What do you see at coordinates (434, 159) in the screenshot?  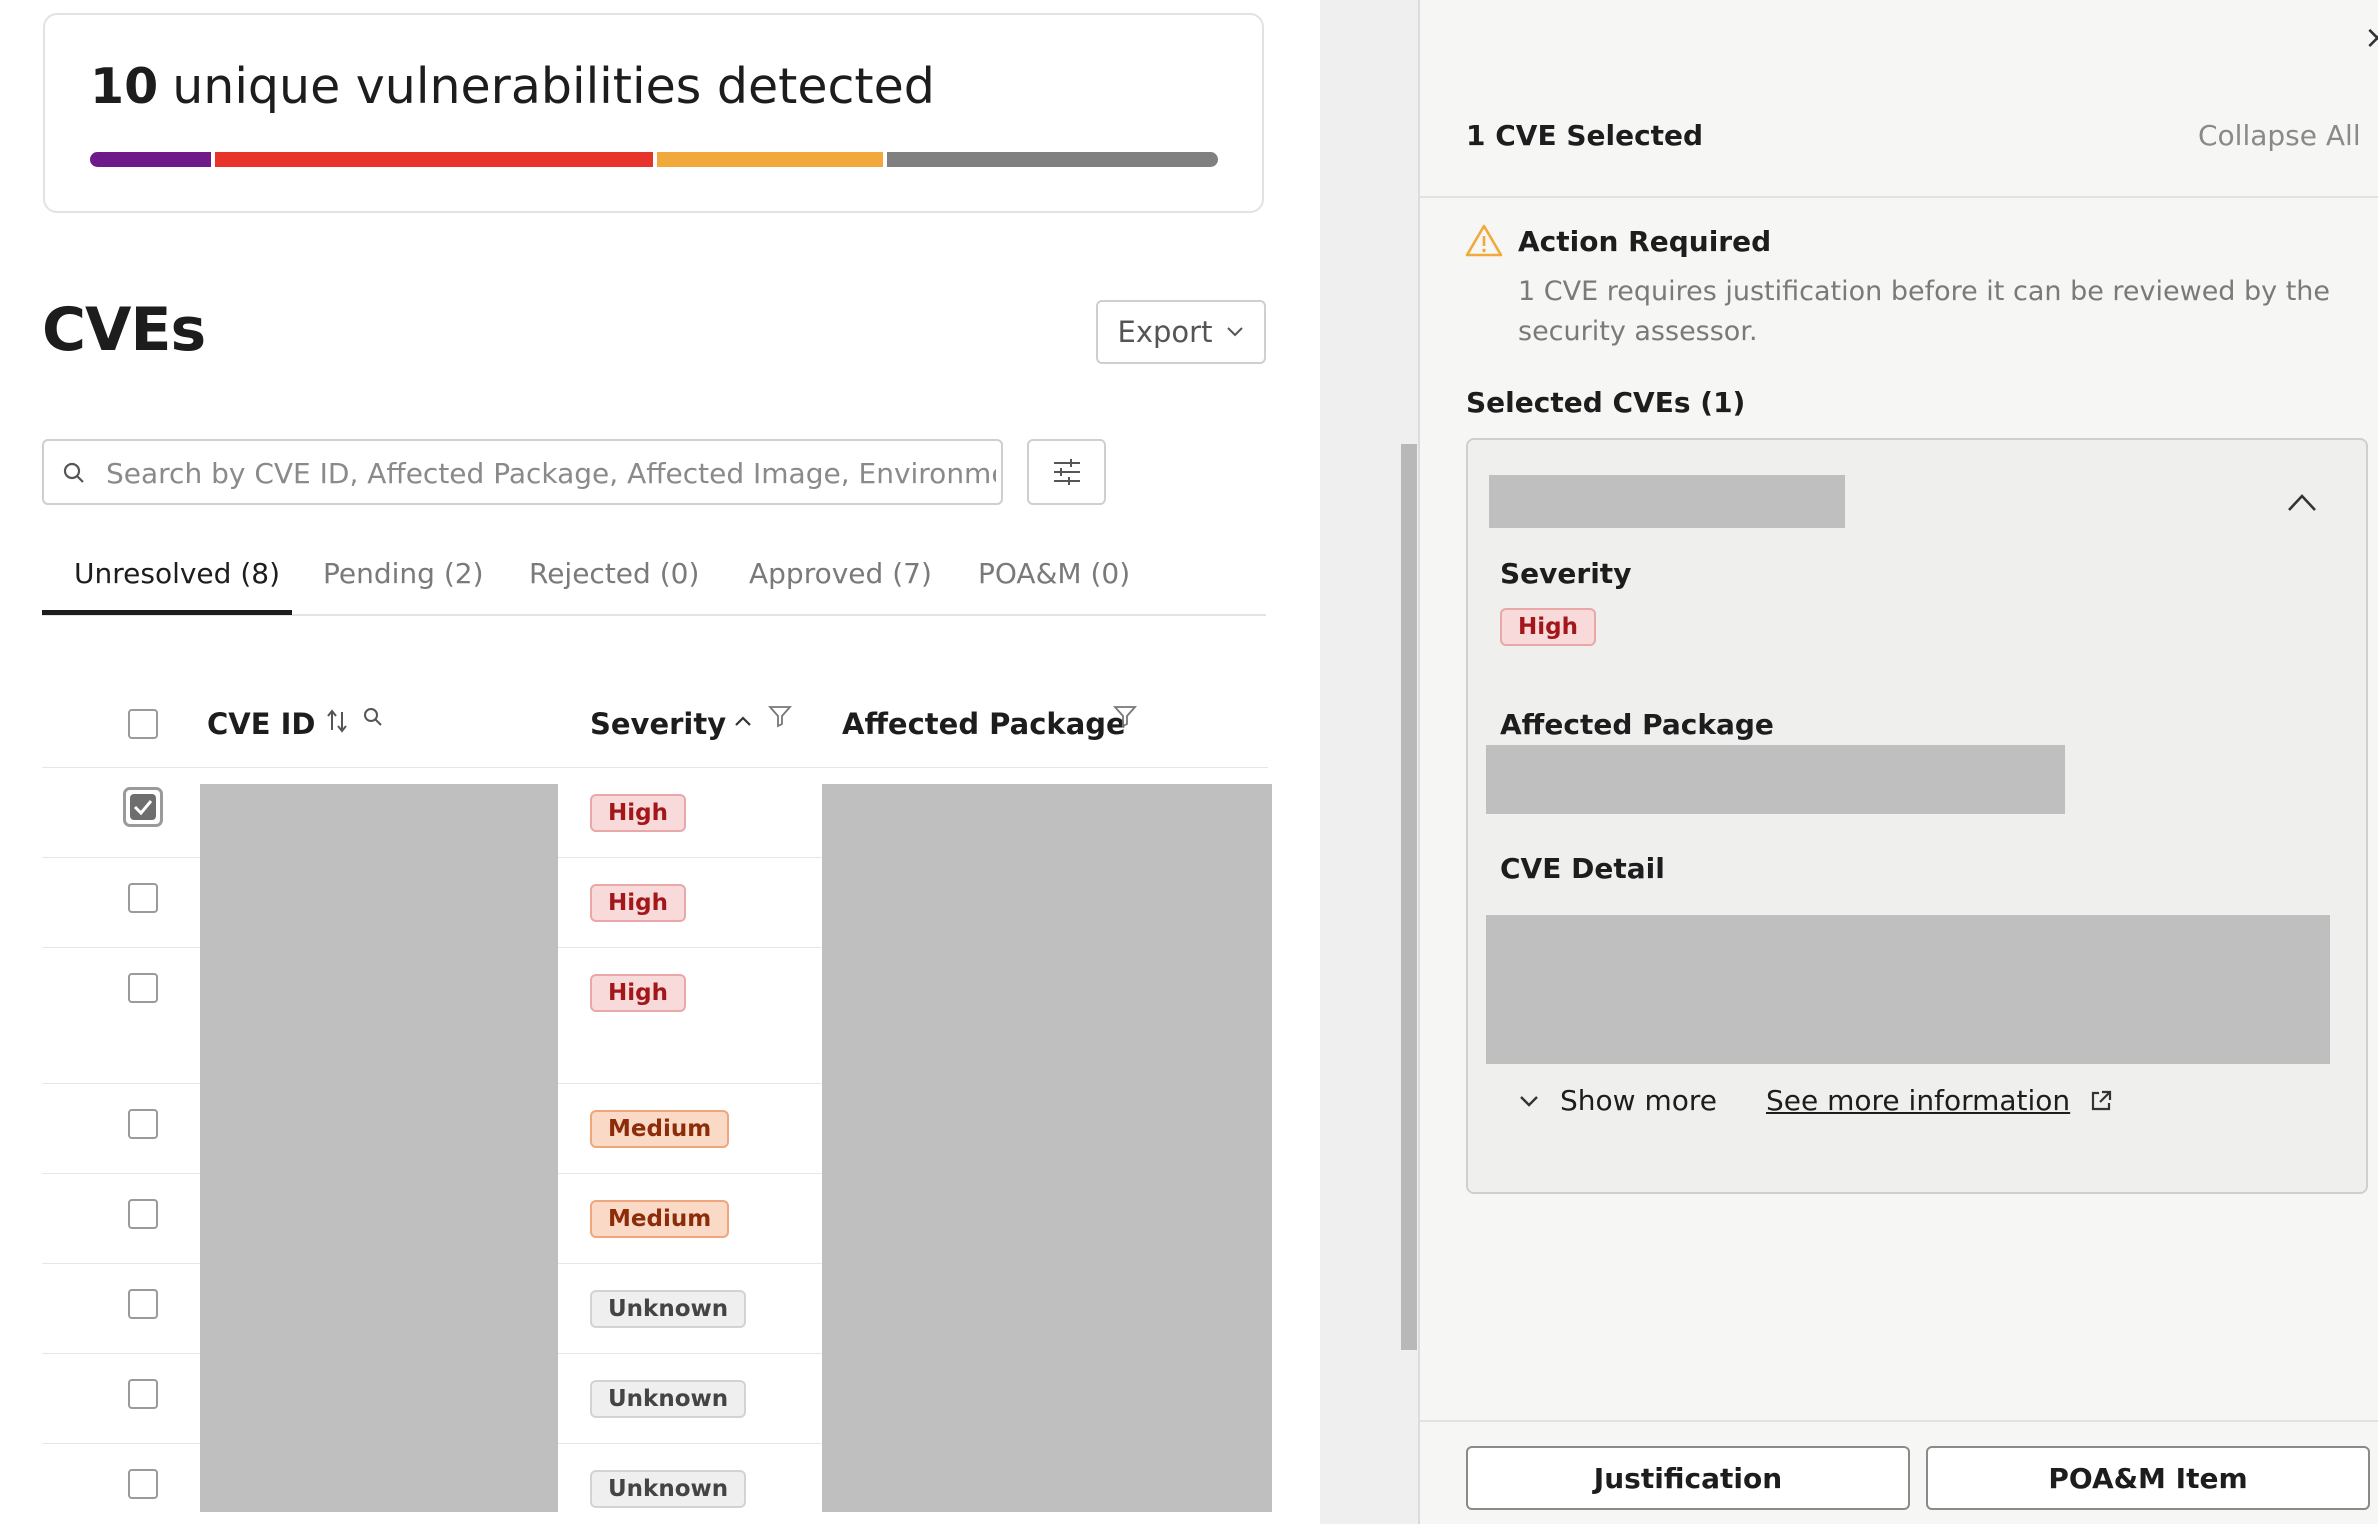 I see `severity-bar-high` at bounding box center [434, 159].